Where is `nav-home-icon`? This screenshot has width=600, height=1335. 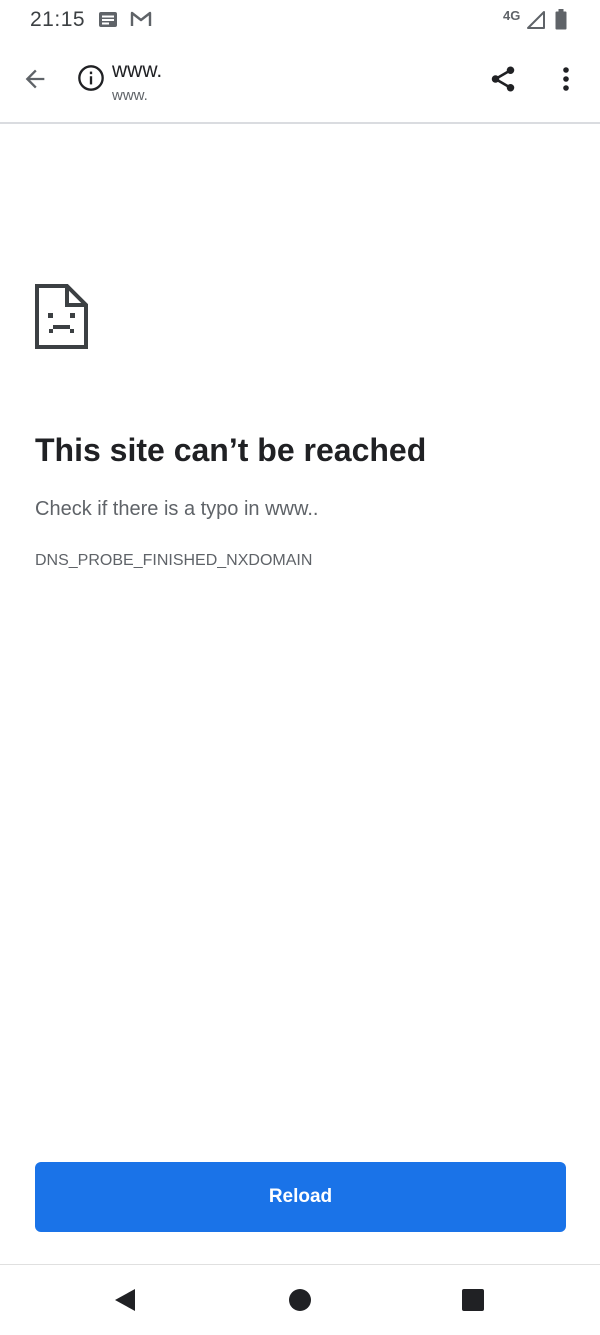 nav-home-icon is located at coordinates (300, 1302).